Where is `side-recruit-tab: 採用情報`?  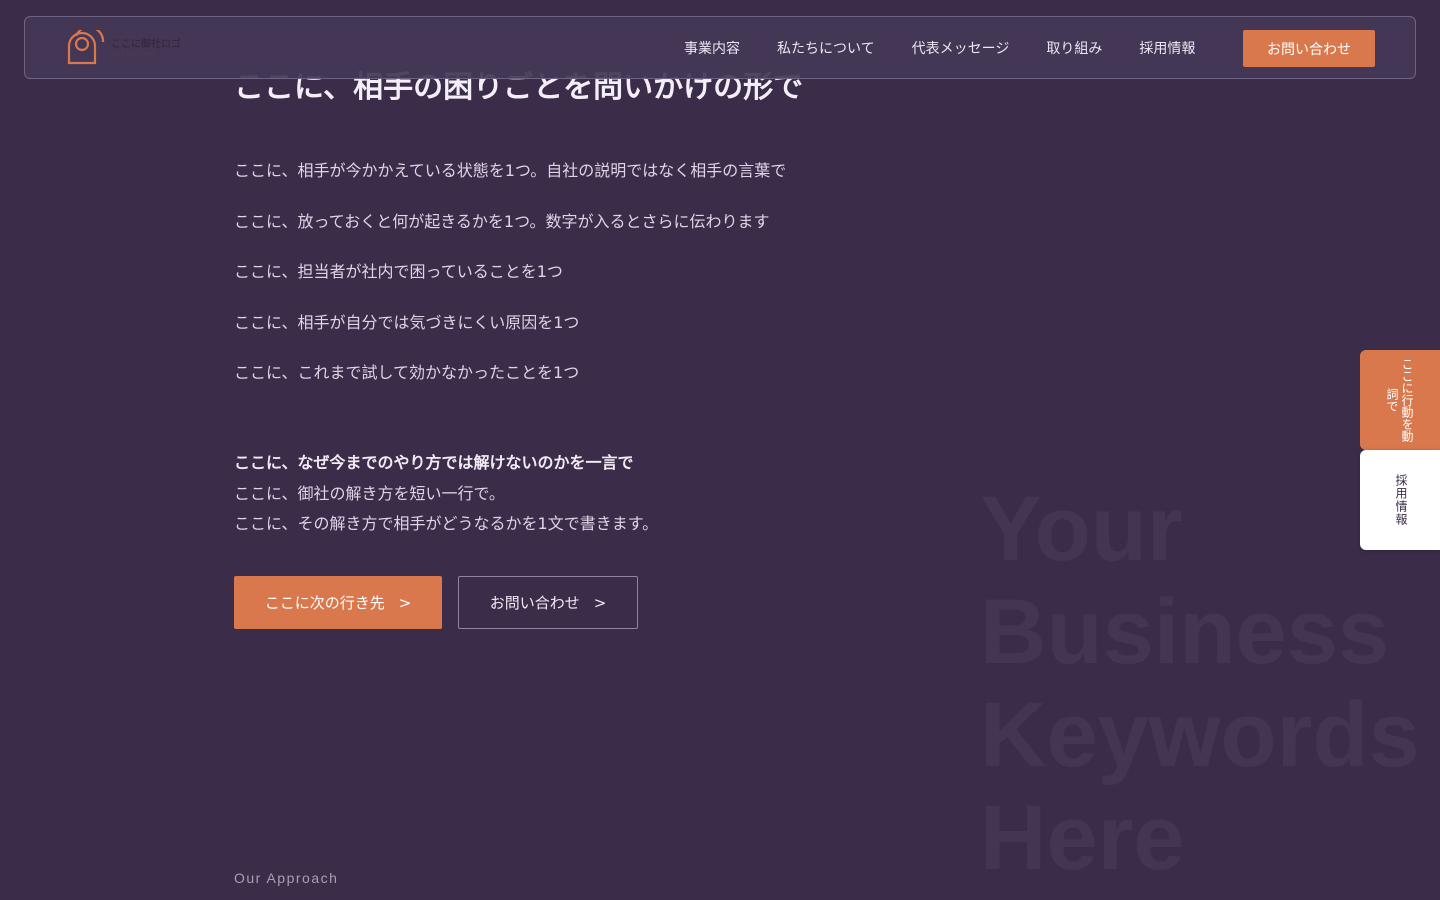
side-recruit-tab: 採用情報 is located at coordinates (1400, 500).